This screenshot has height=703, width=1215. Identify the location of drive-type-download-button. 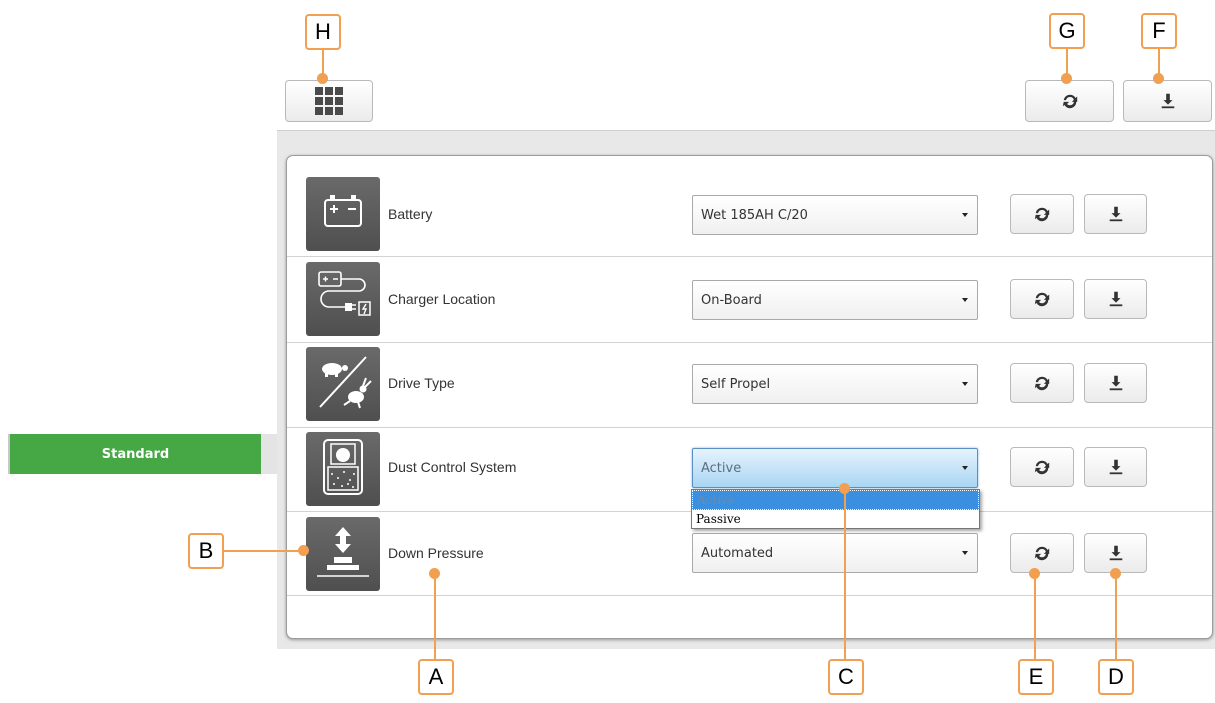
(1115, 383).